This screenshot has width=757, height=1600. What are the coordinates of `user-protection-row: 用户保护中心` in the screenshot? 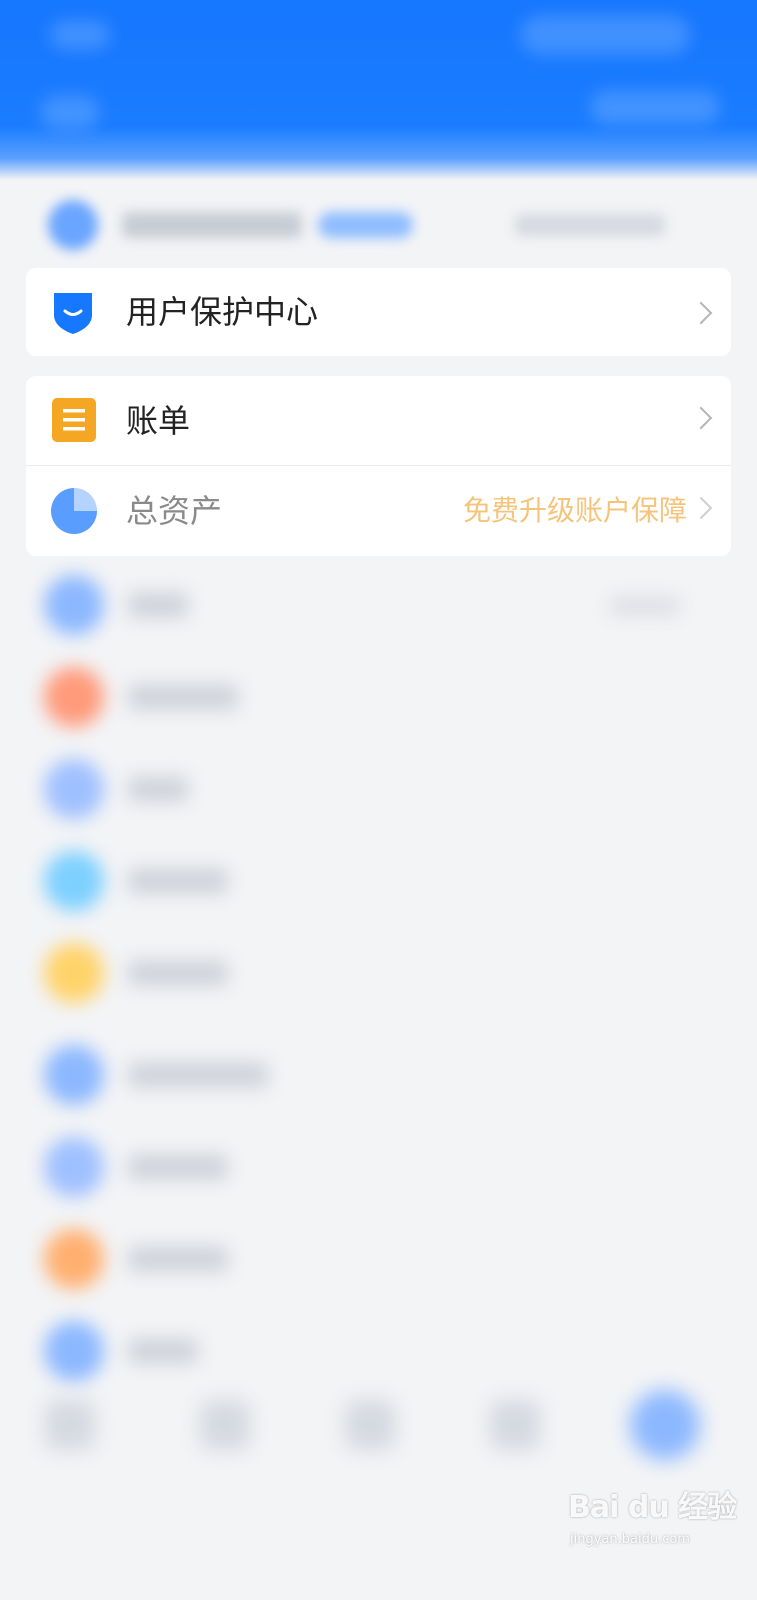 It's located at (378, 312).